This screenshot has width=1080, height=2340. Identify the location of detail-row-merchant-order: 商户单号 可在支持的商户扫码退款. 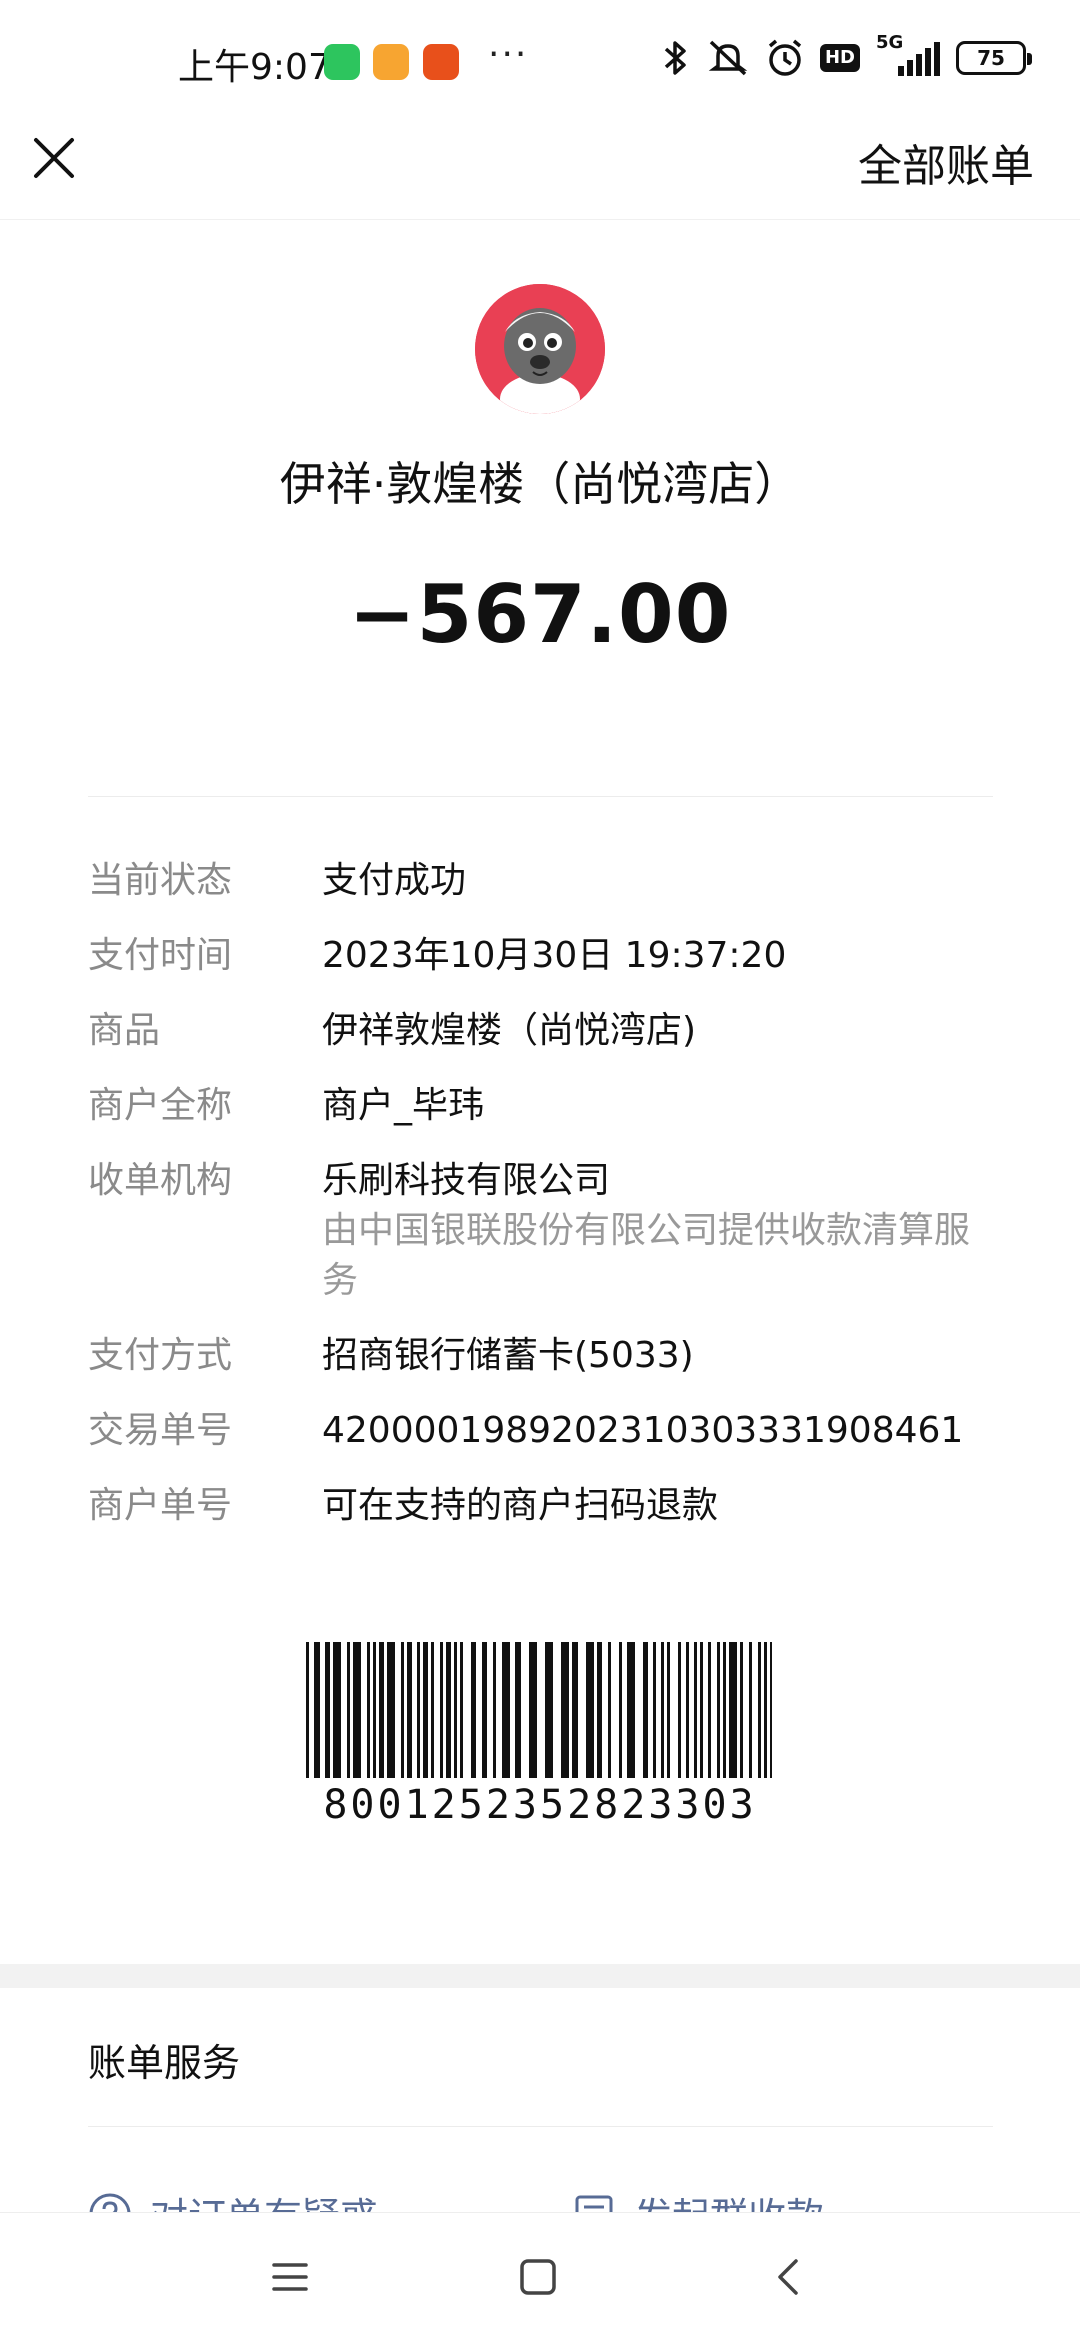
(548, 1506).